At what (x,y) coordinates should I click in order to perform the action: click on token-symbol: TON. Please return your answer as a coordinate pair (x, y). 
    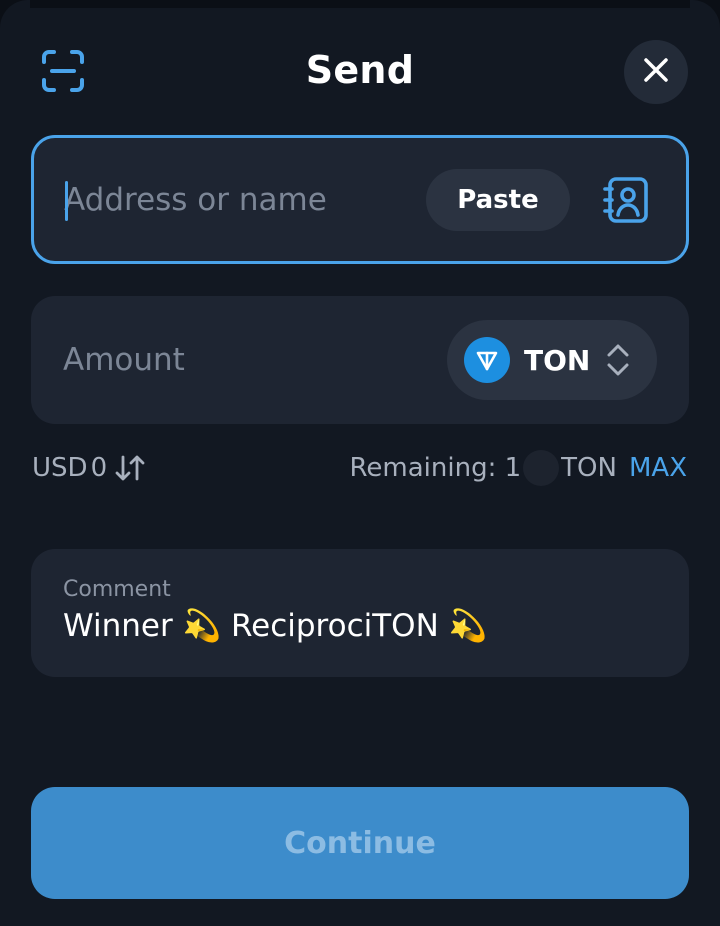
    Looking at the image, I should click on (557, 360).